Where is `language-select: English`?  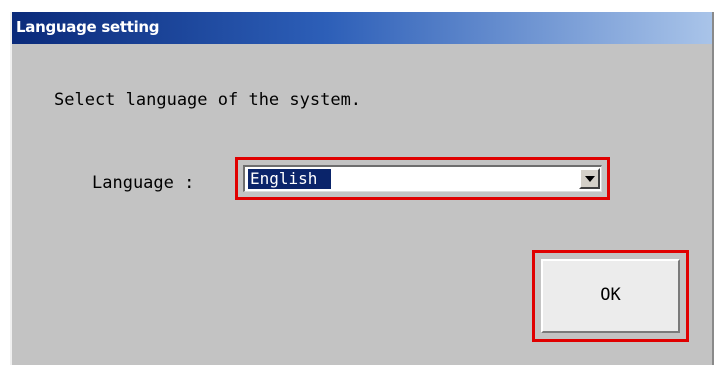
language-select: English is located at coordinates (422, 178).